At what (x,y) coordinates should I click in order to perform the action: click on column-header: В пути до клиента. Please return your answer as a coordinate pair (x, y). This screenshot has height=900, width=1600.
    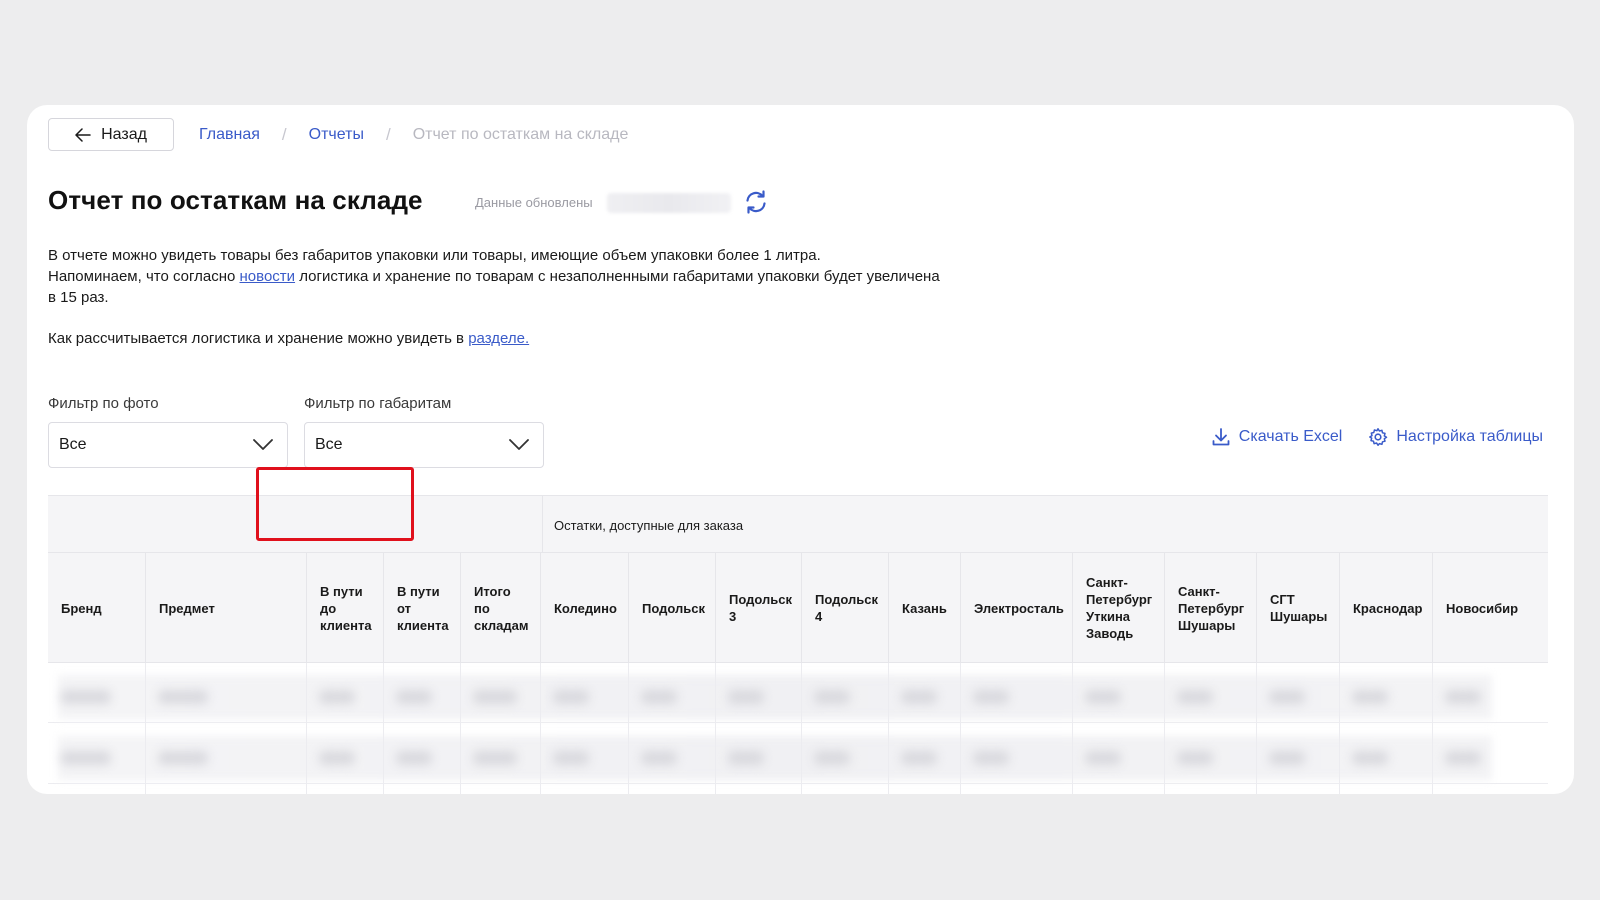
    Looking at the image, I should click on (344, 608).